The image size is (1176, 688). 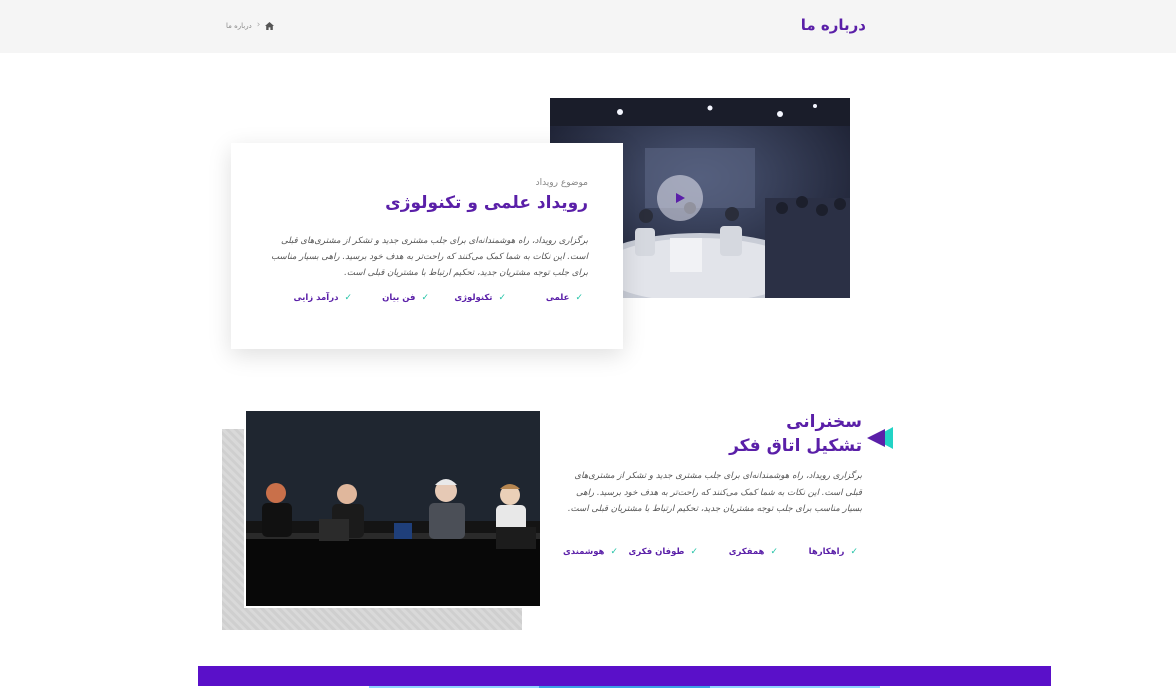 I want to click on bottom-banner, so click(x=624, y=677).